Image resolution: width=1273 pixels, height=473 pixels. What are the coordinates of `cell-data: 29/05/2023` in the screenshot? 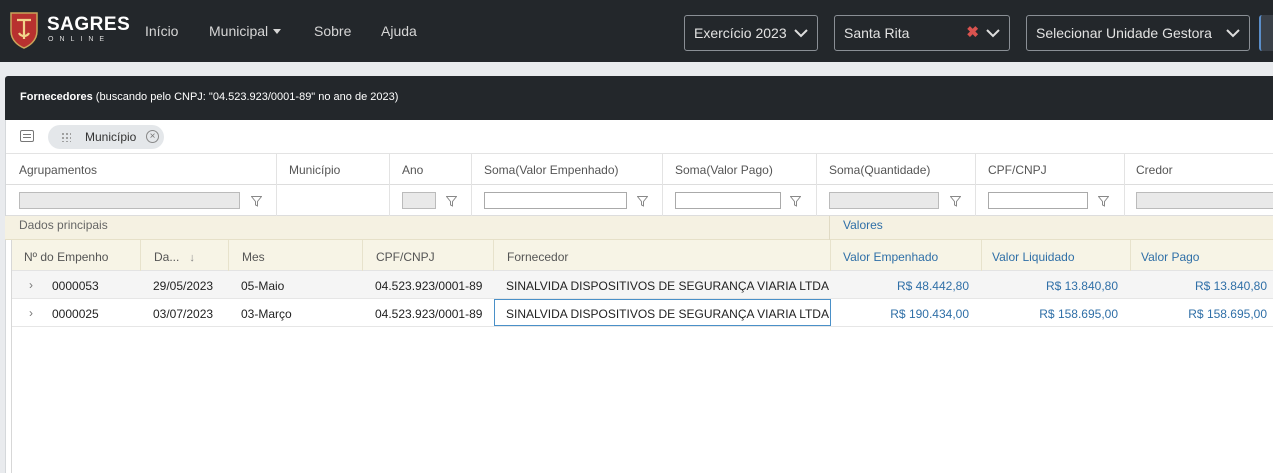 It's located at (183, 286).